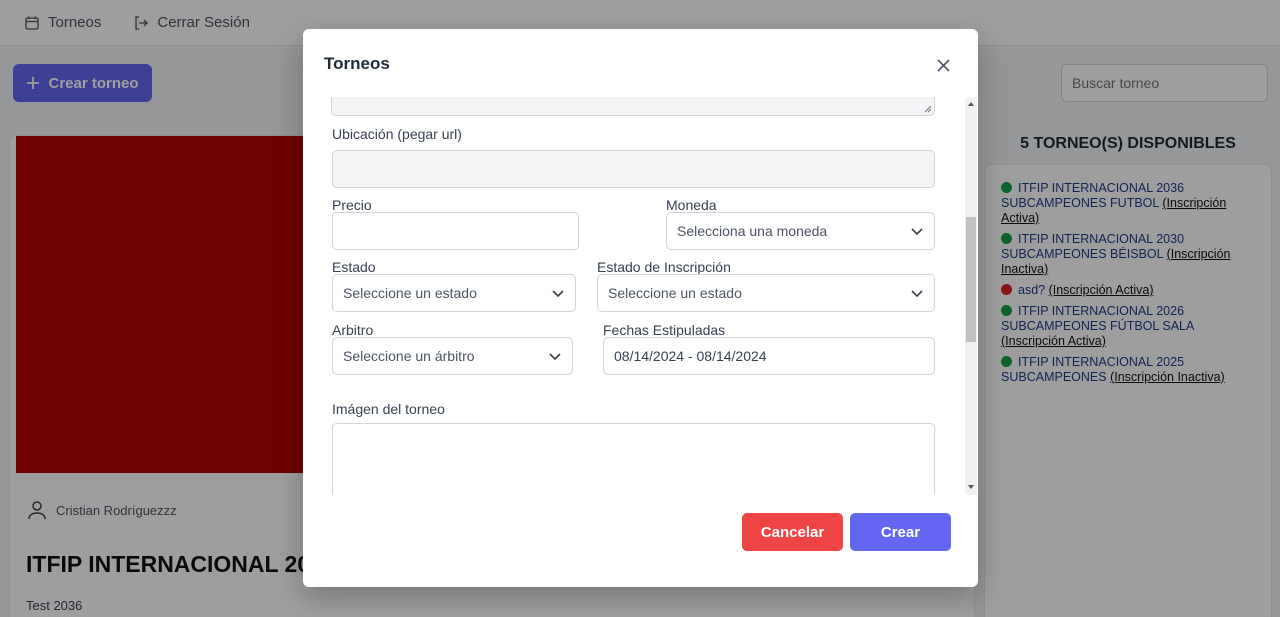 Image resolution: width=1280 pixels, height=617 pixels. Describe the element at coordinates (928, 109) in the screenshot. I see `resize-grip-icon` at that location.